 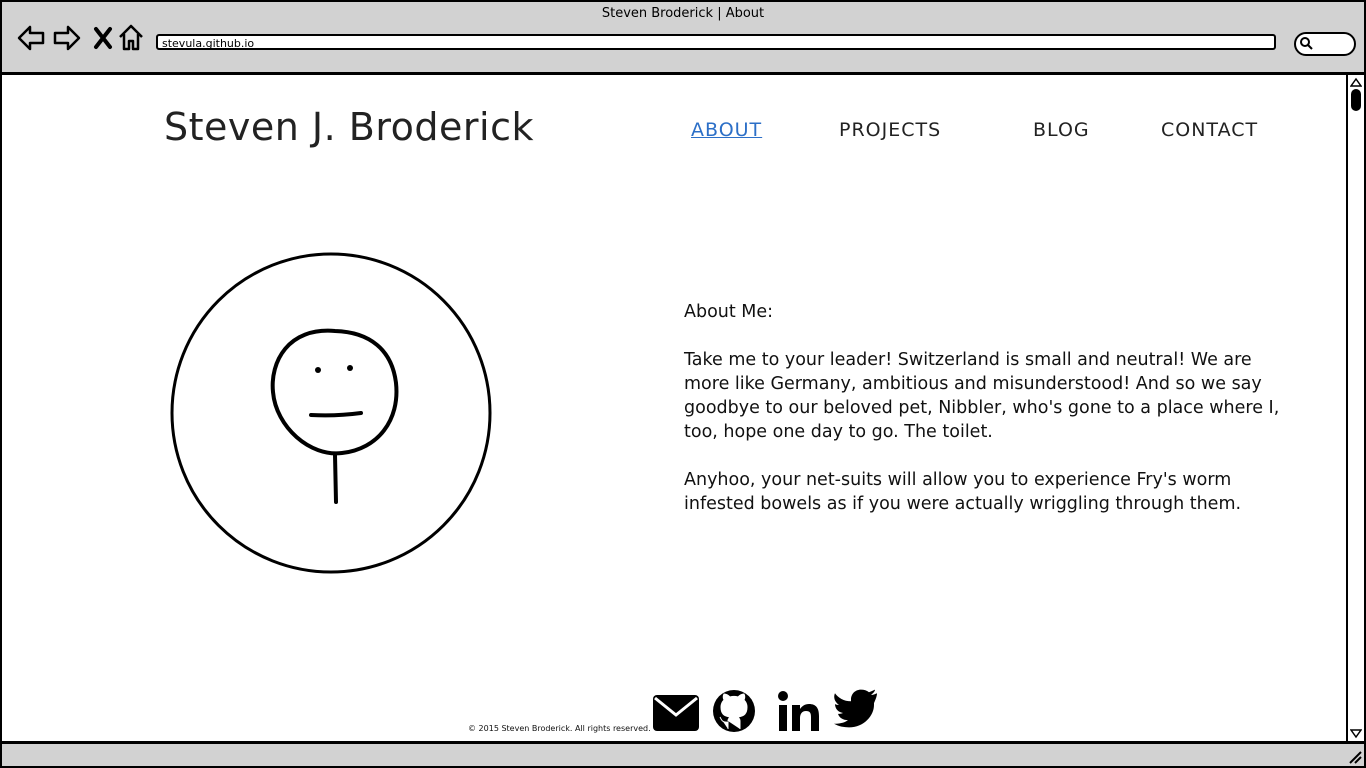 What do you see at coordinates (1354, 756) in the screenshot?
I see `resize-grip-icon` at bounding box center [1354, 756].